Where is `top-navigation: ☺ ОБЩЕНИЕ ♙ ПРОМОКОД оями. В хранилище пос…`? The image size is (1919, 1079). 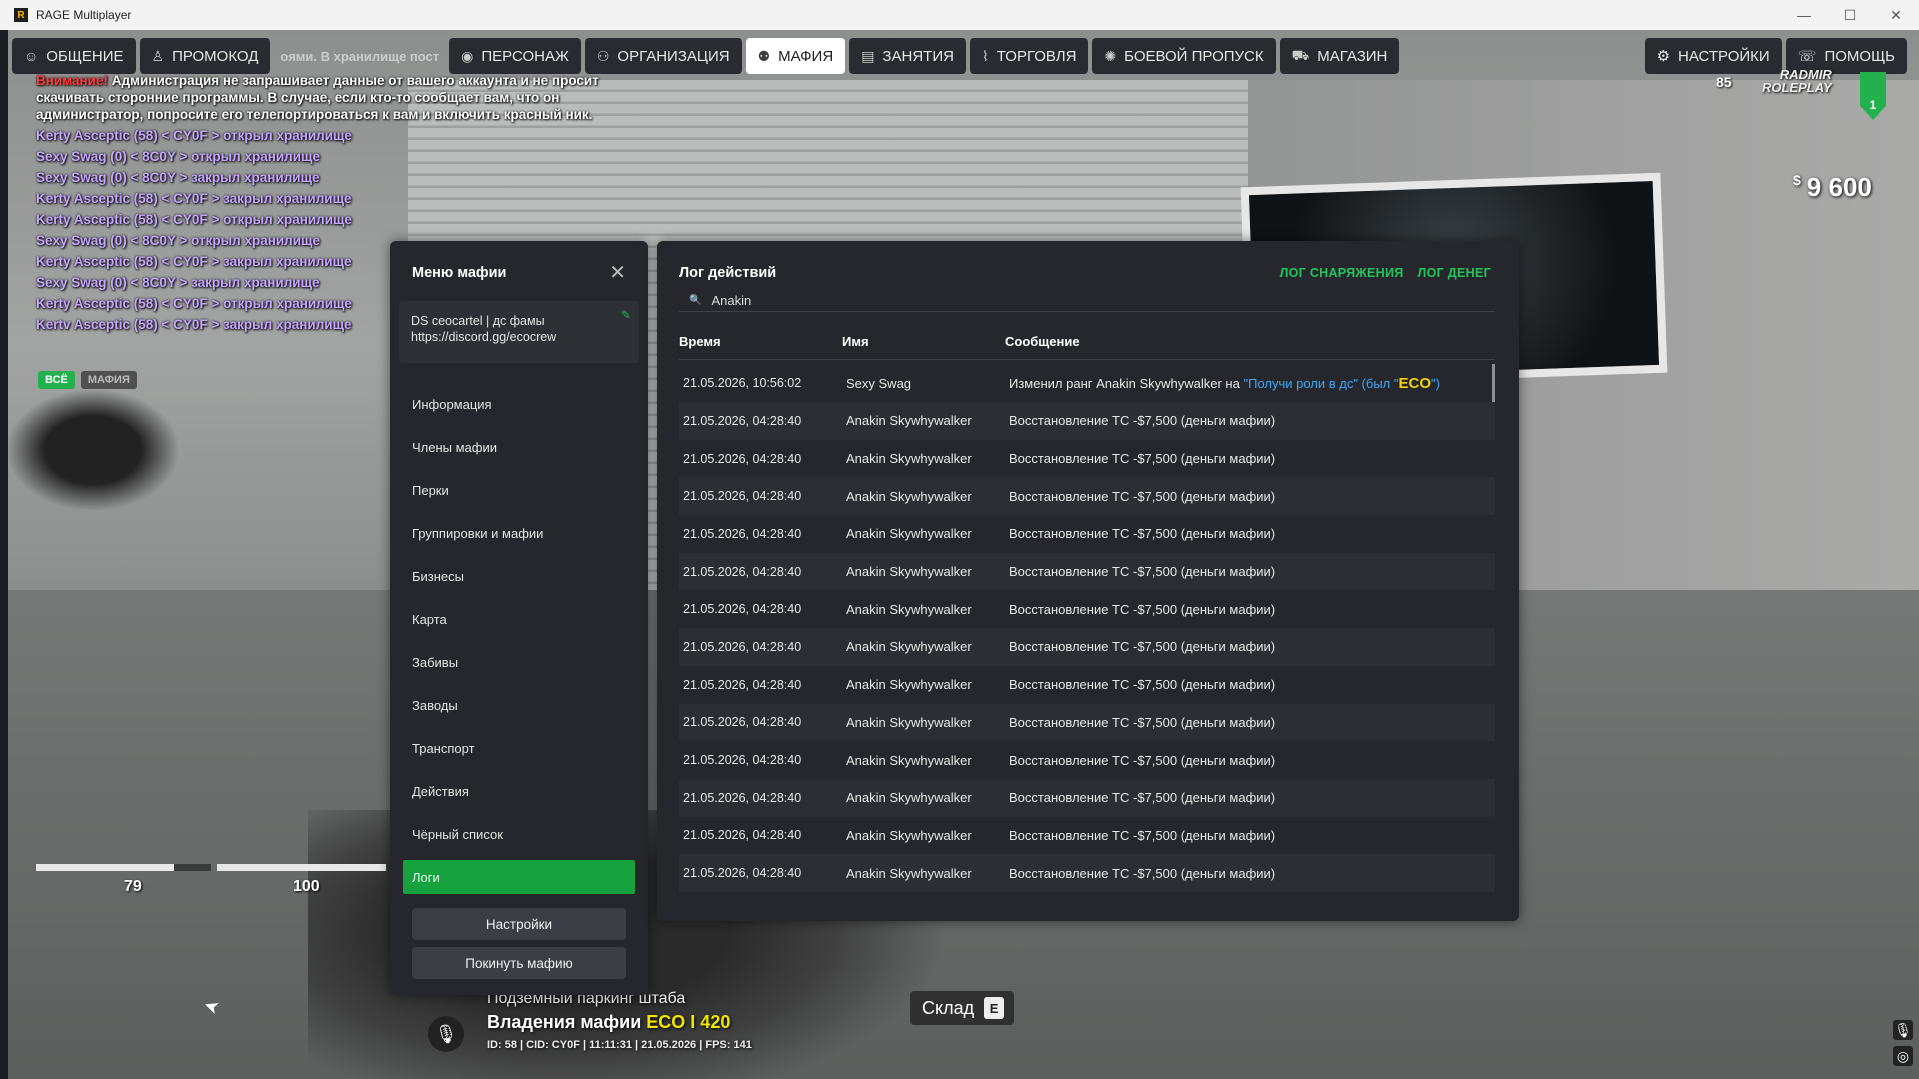
top-navigation: ☺ ОБЩЕНИЕ ♙ ПРОМОКОД оями. В хранилище пос… is located at coordinates (706, 56).